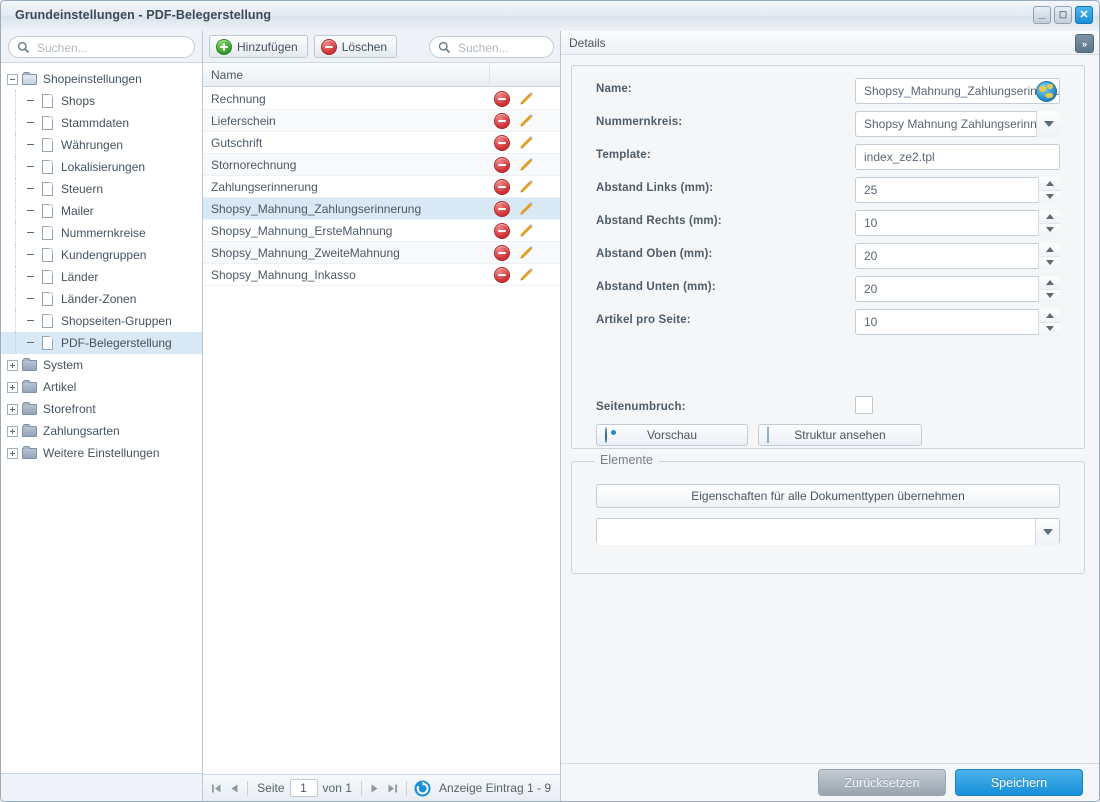 This screenshot has width=1100, height=802. I want to click on sidebar-item-l-nder-zonen: Länder-Zonen, so click(101, 299).